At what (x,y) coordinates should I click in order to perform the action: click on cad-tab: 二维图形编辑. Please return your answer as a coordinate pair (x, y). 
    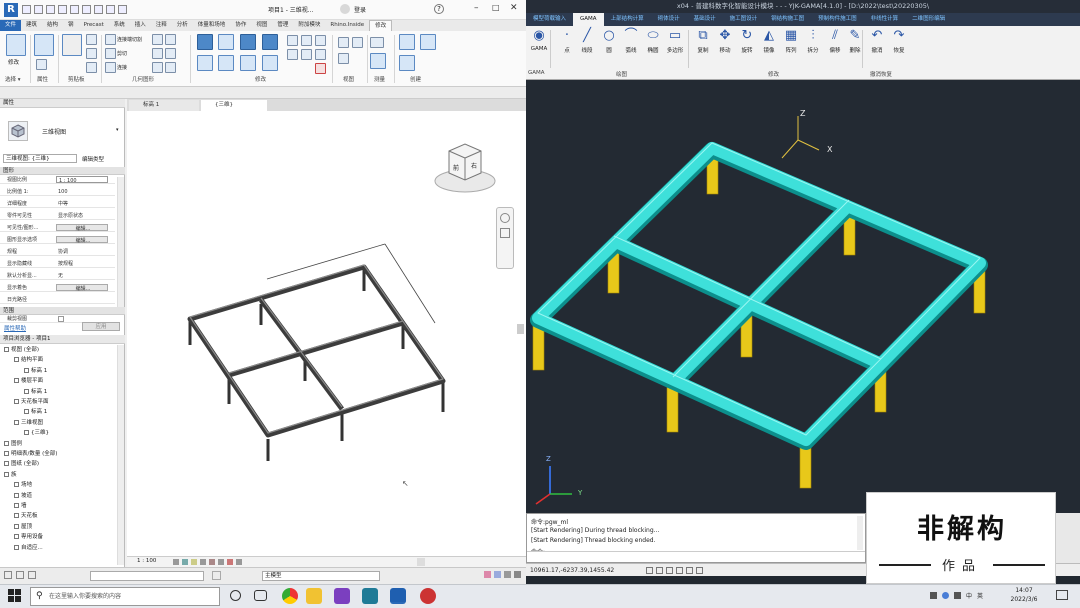
    Looking at the image, I should click on (928, 19).